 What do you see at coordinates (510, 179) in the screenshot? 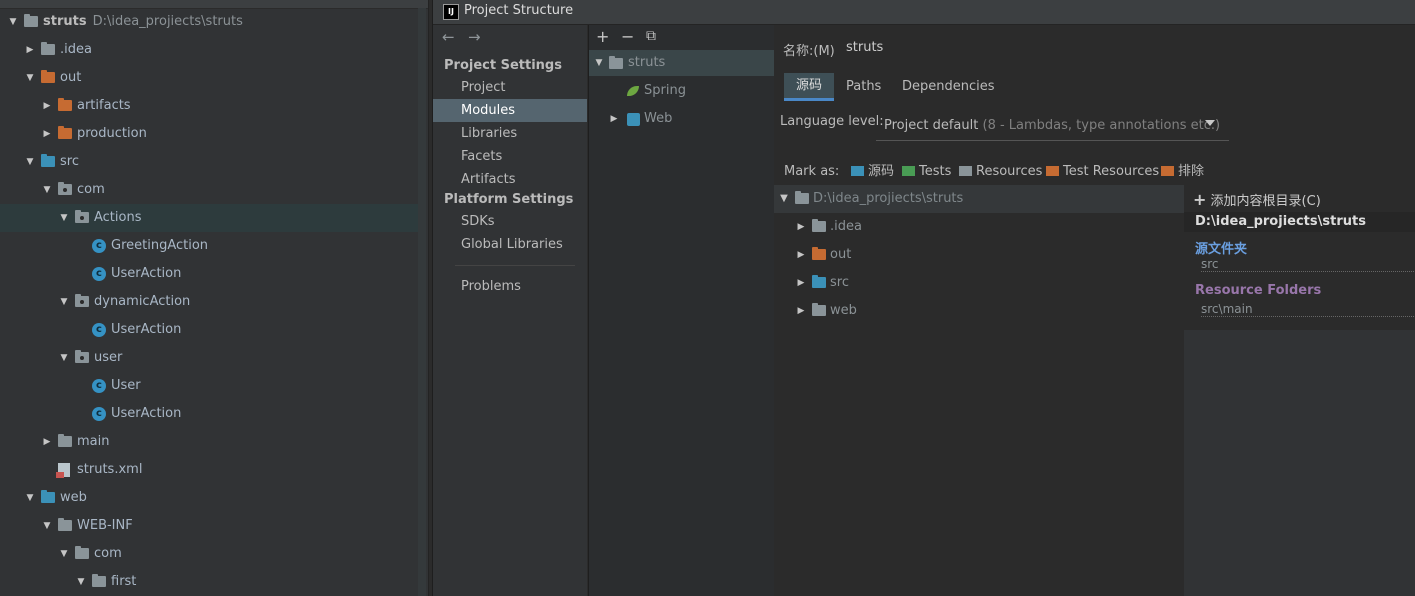
I see `nav-item-artifacts: Artifacts` at bounding box center [510, 179].